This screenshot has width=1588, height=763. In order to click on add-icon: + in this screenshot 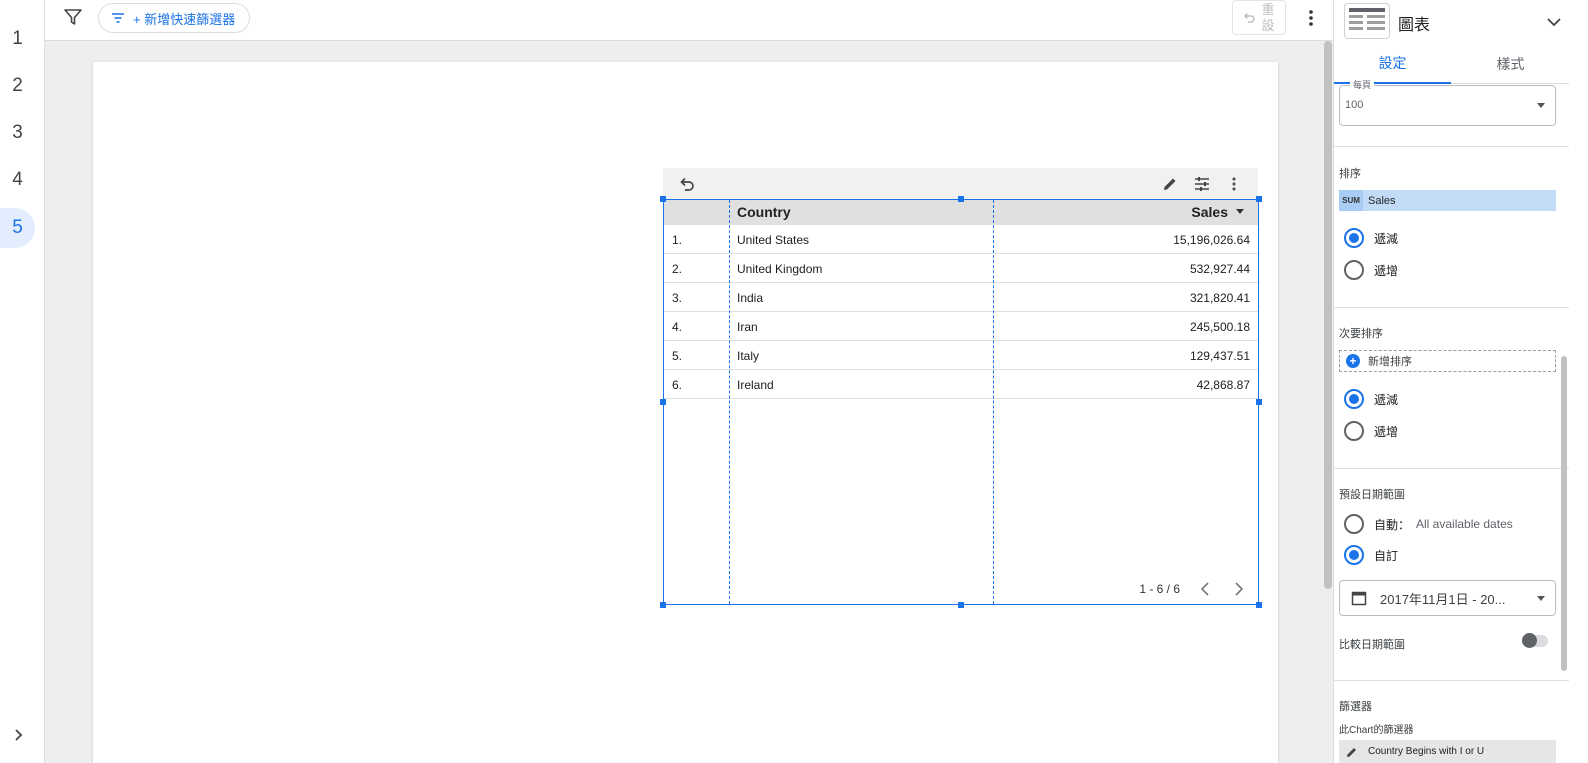, I will do `click(1353, 361)`.